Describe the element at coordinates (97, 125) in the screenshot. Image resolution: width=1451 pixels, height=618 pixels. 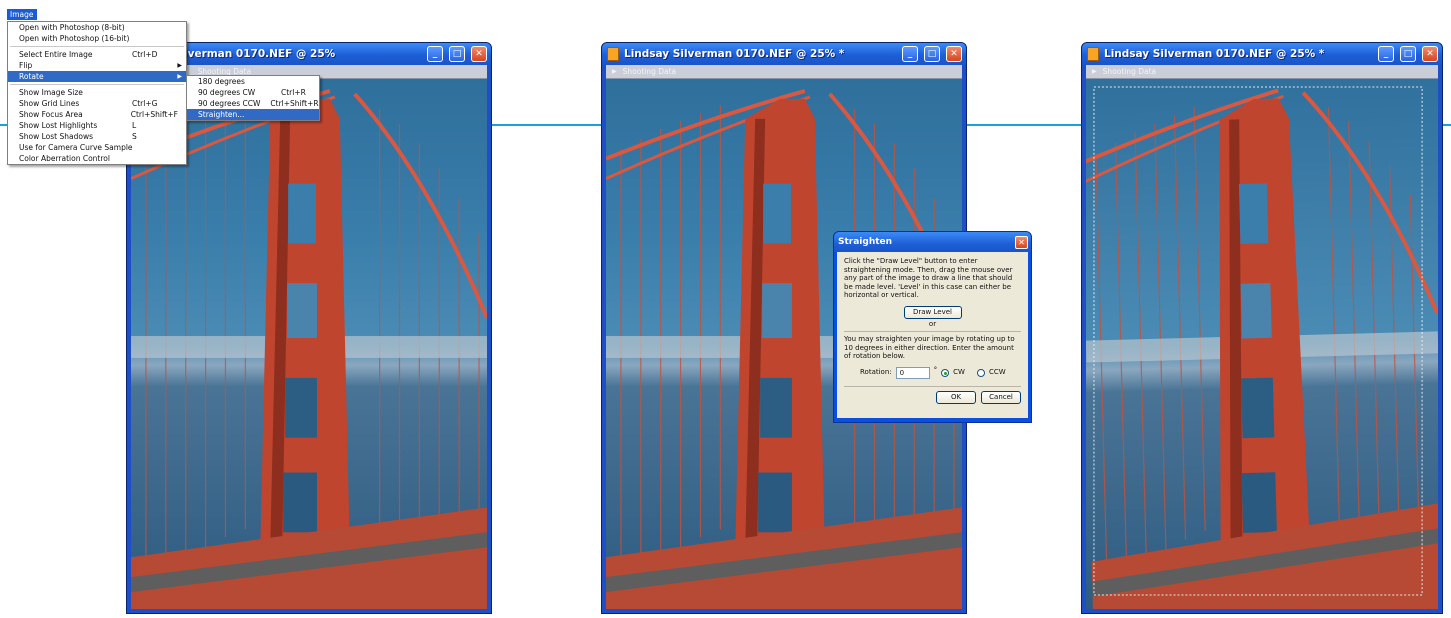
I see `menu-item-show-lost-highlights: Show Lost Highlights L` at that location.